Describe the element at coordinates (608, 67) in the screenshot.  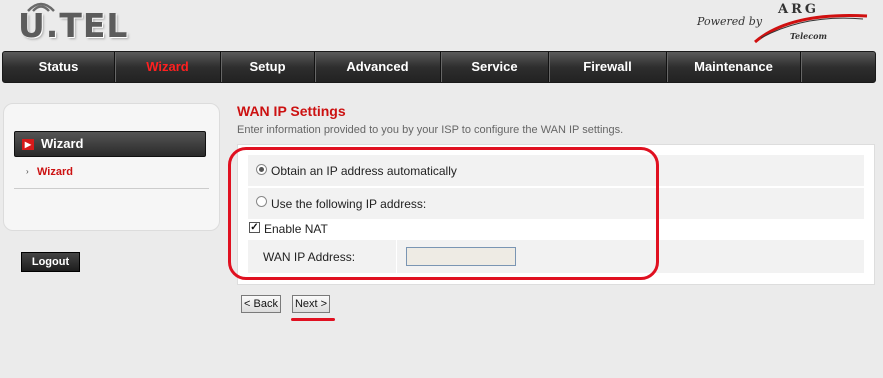
I see `nav-firewall: Firewall` at that location.